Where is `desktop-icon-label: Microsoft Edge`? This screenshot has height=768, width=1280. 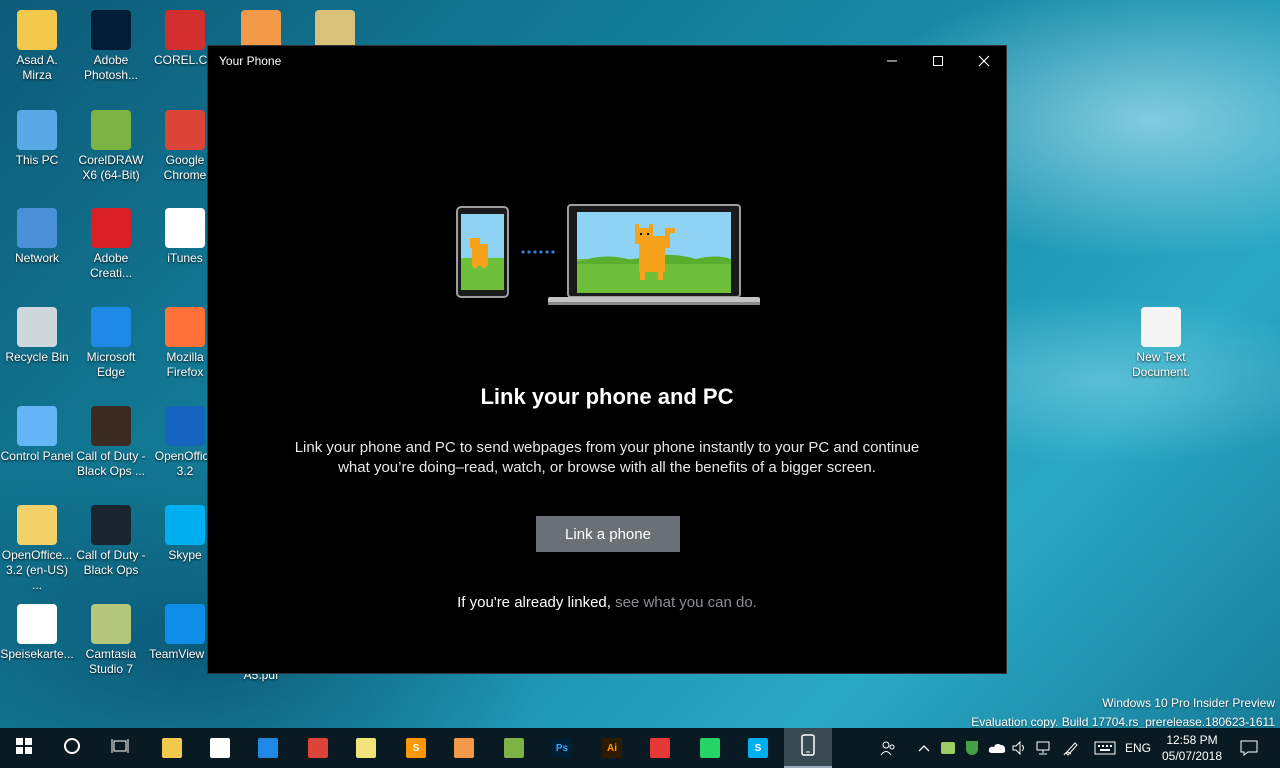 desktop-icon-label: Microsoft Edge is located at coordinates (111, 364).